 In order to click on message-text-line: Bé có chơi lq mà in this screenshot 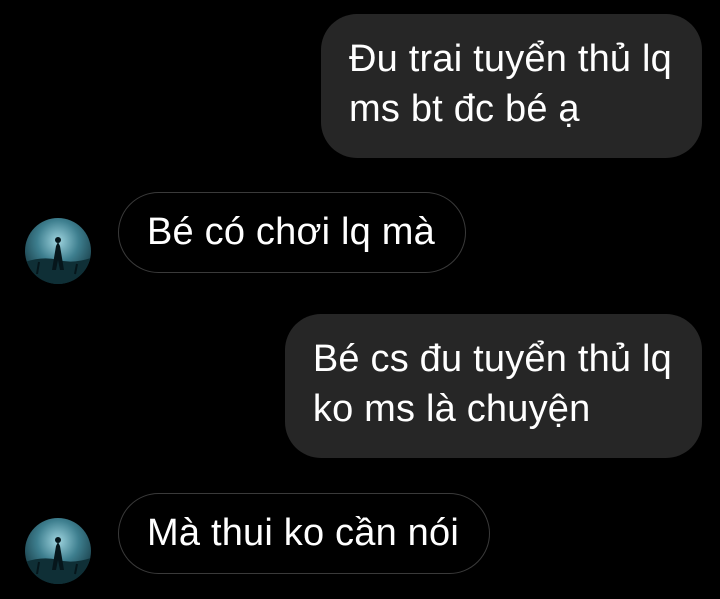, I will do `click(291, 232)`.